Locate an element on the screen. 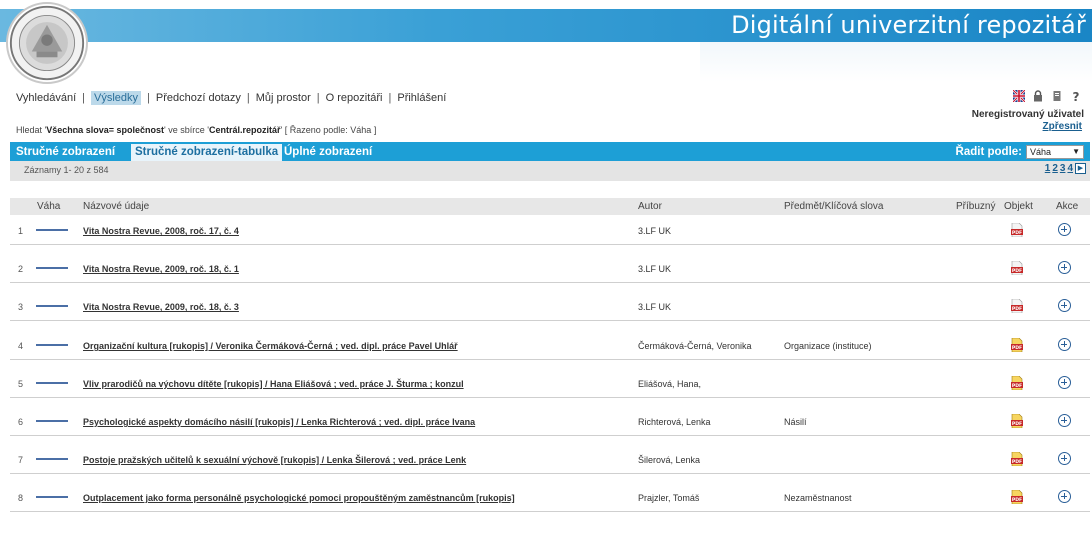  site-title: Digitální univerzitní repozitář is located at coordinates (908, 25).